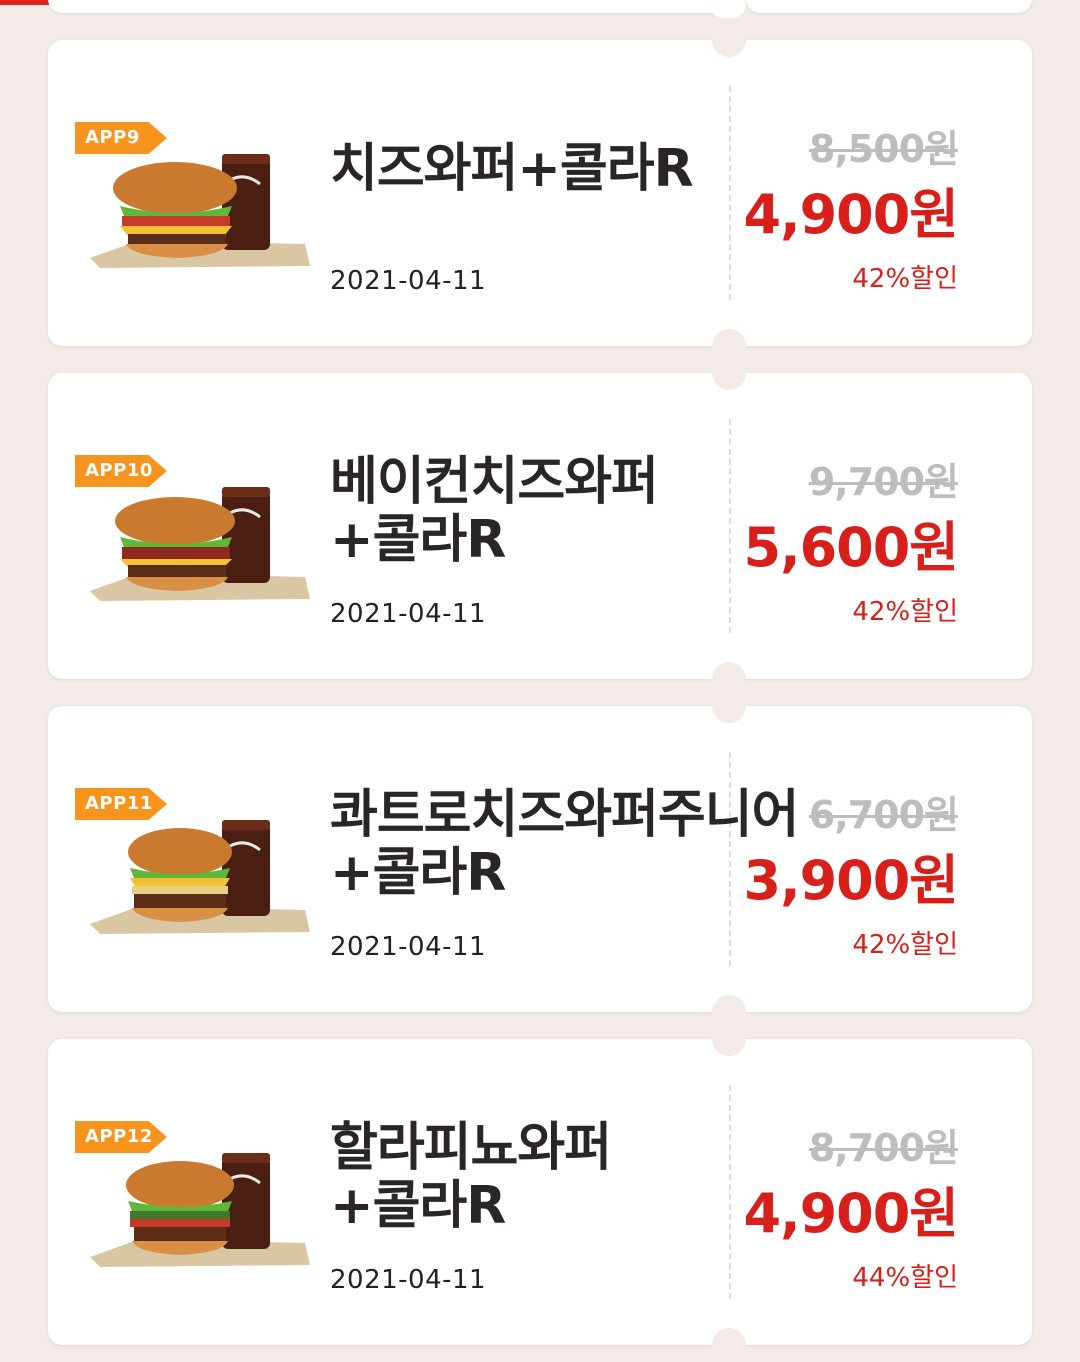  Describe the element at coordinates (851, 880) in the screenshot. I see `sale-price: 3,900원` at that location.